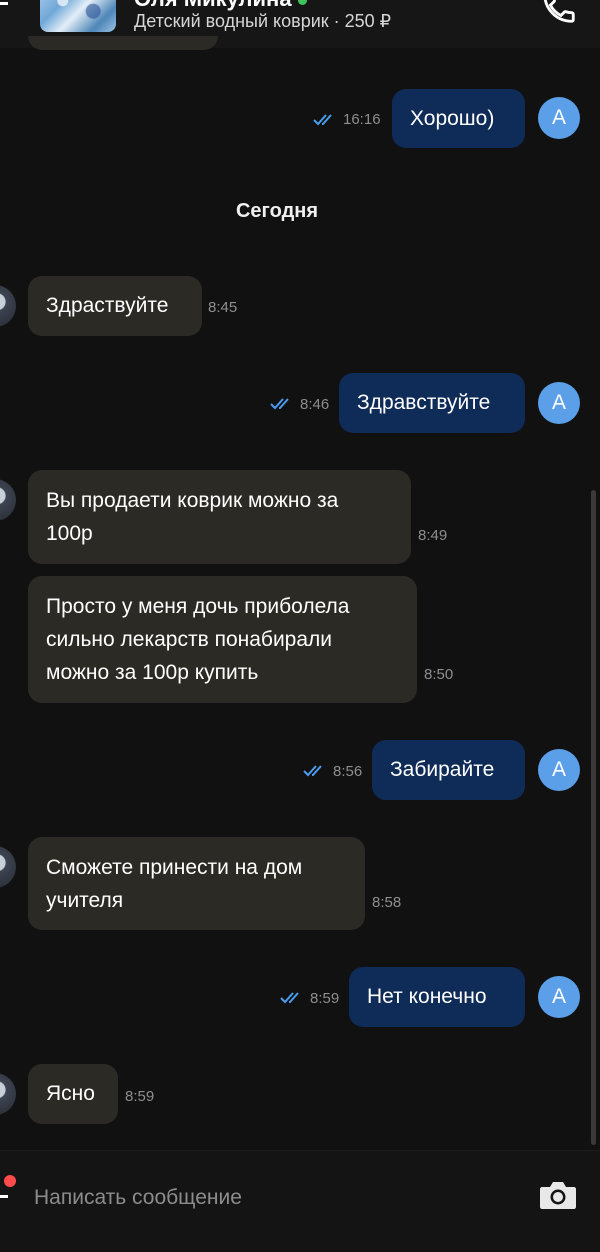  Describe the element at coordinates (123, 43) in the screenshot. I see `previous-message-bubble` at that location.